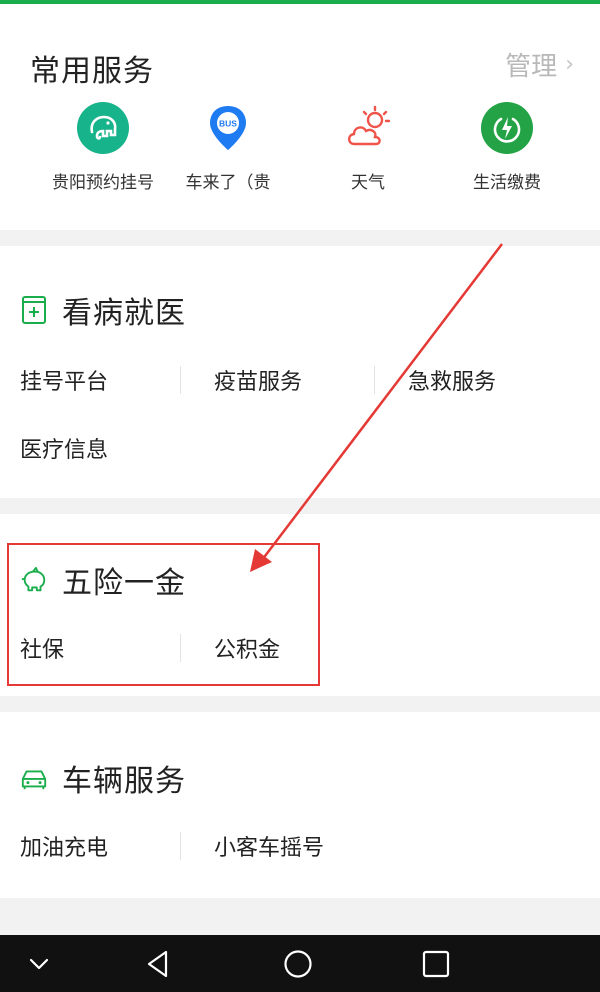  Describe the element at coordinates (64, 846) in the screenshot. I see `item-fuel-charging: 加油充电` at that location.